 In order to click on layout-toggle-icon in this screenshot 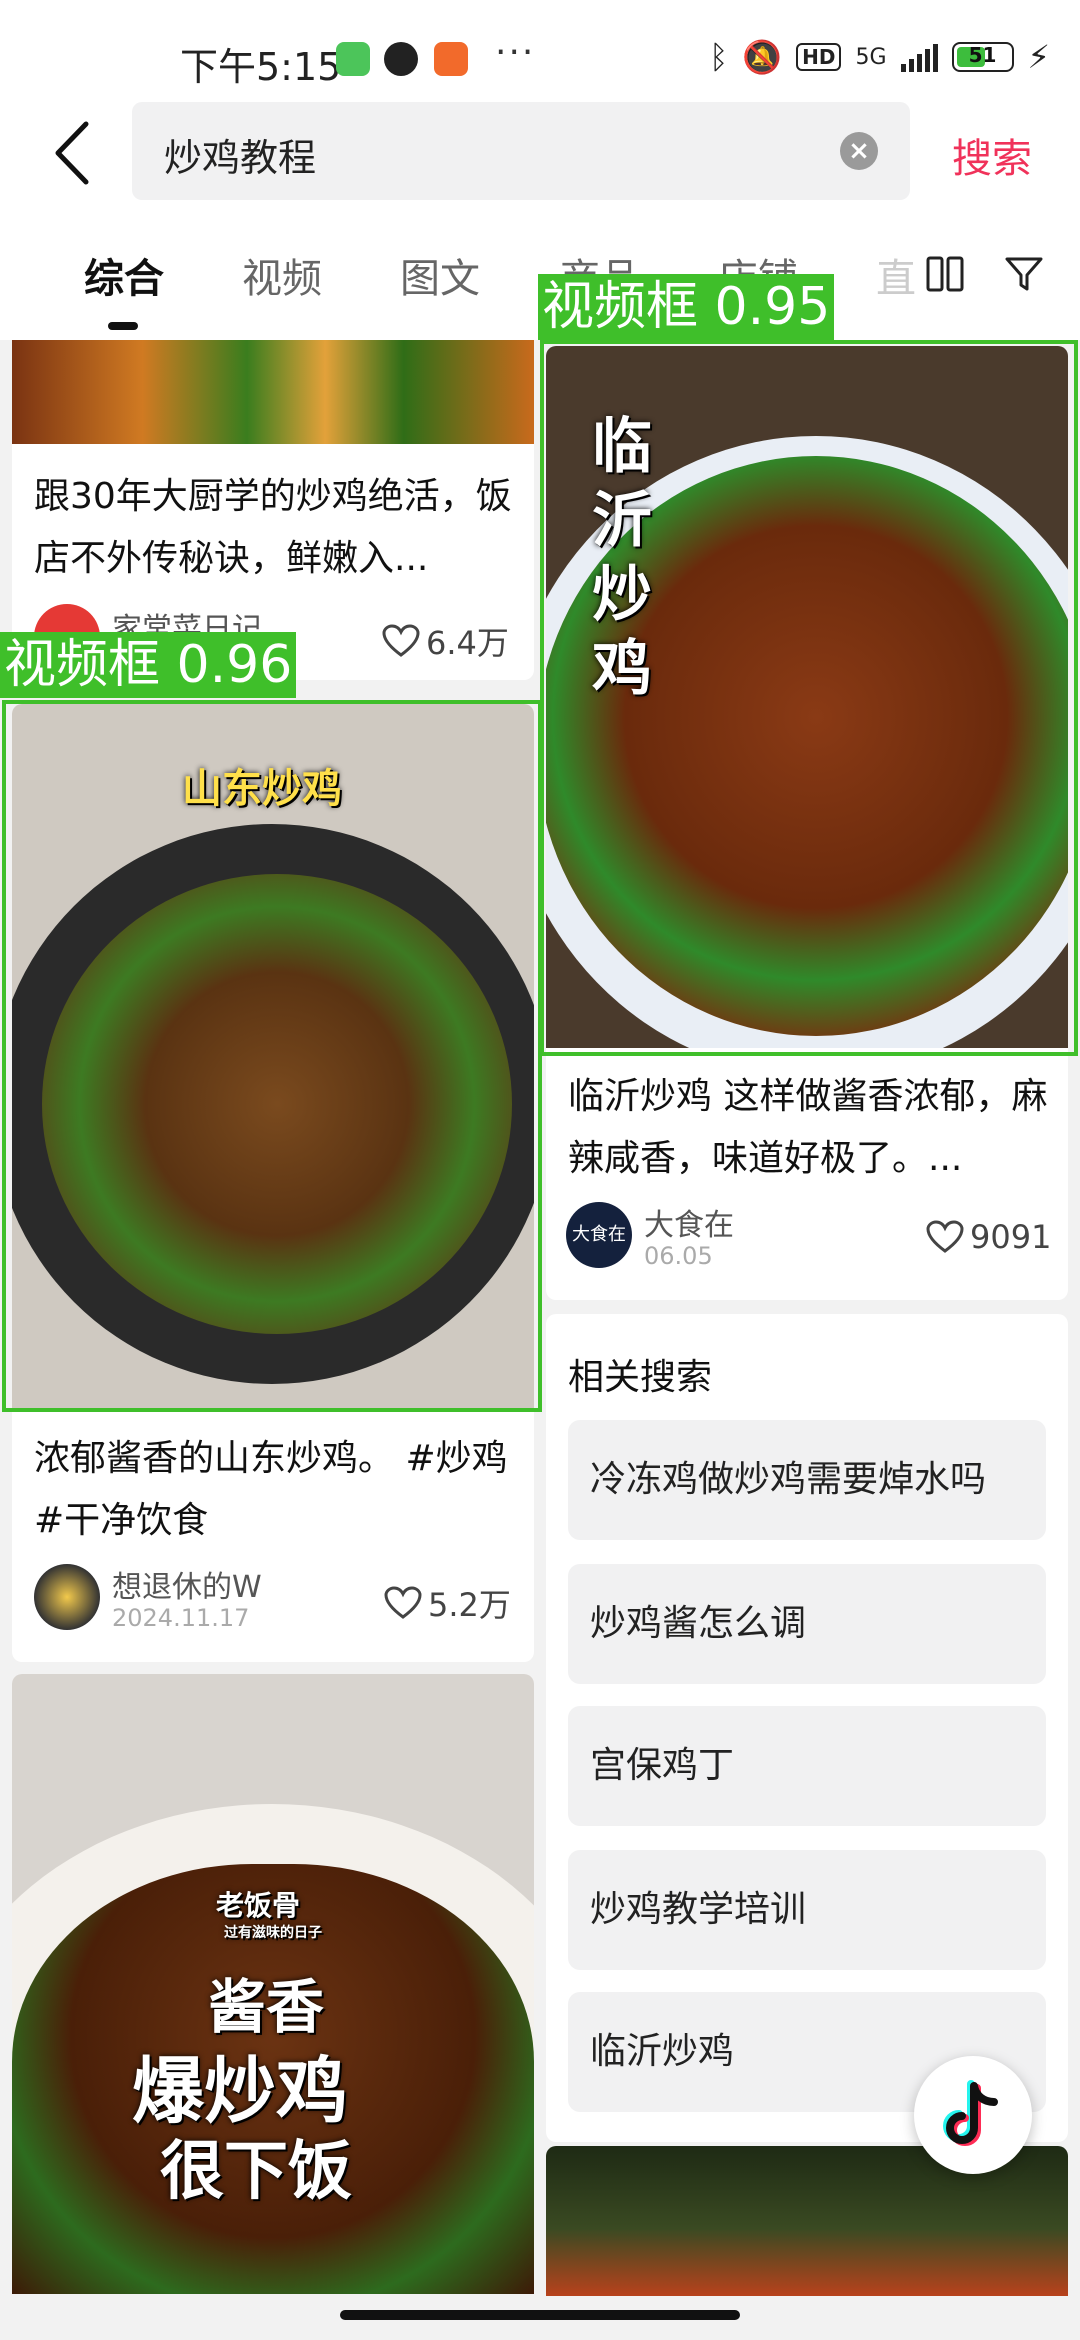, I will do `click(945, 274)`.